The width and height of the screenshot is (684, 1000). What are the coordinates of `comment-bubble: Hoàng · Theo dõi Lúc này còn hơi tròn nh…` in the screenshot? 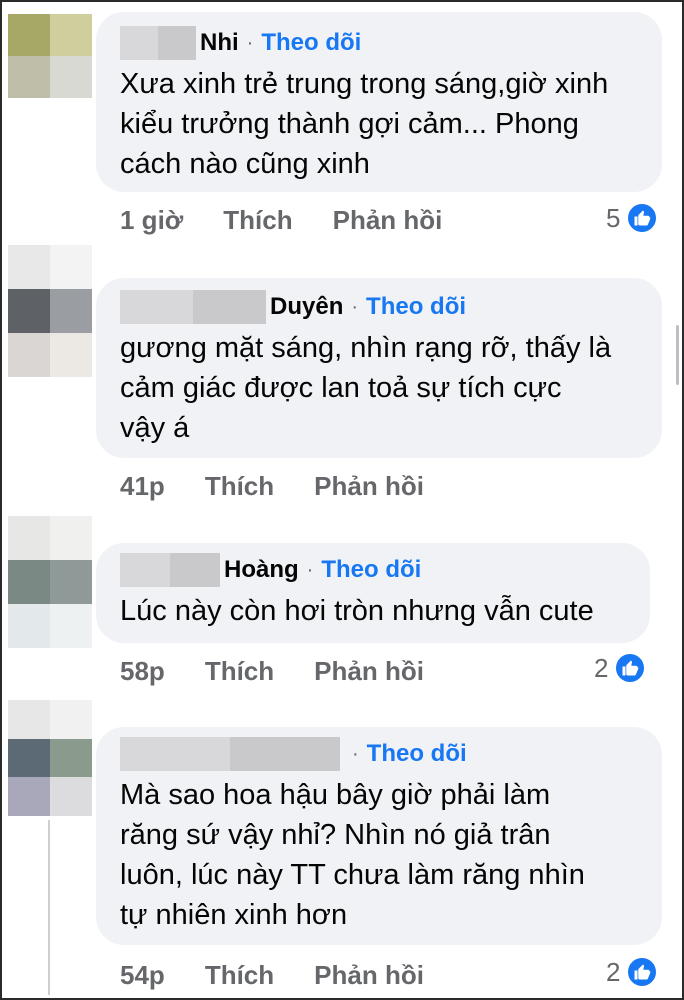 It's located at (373, 593).